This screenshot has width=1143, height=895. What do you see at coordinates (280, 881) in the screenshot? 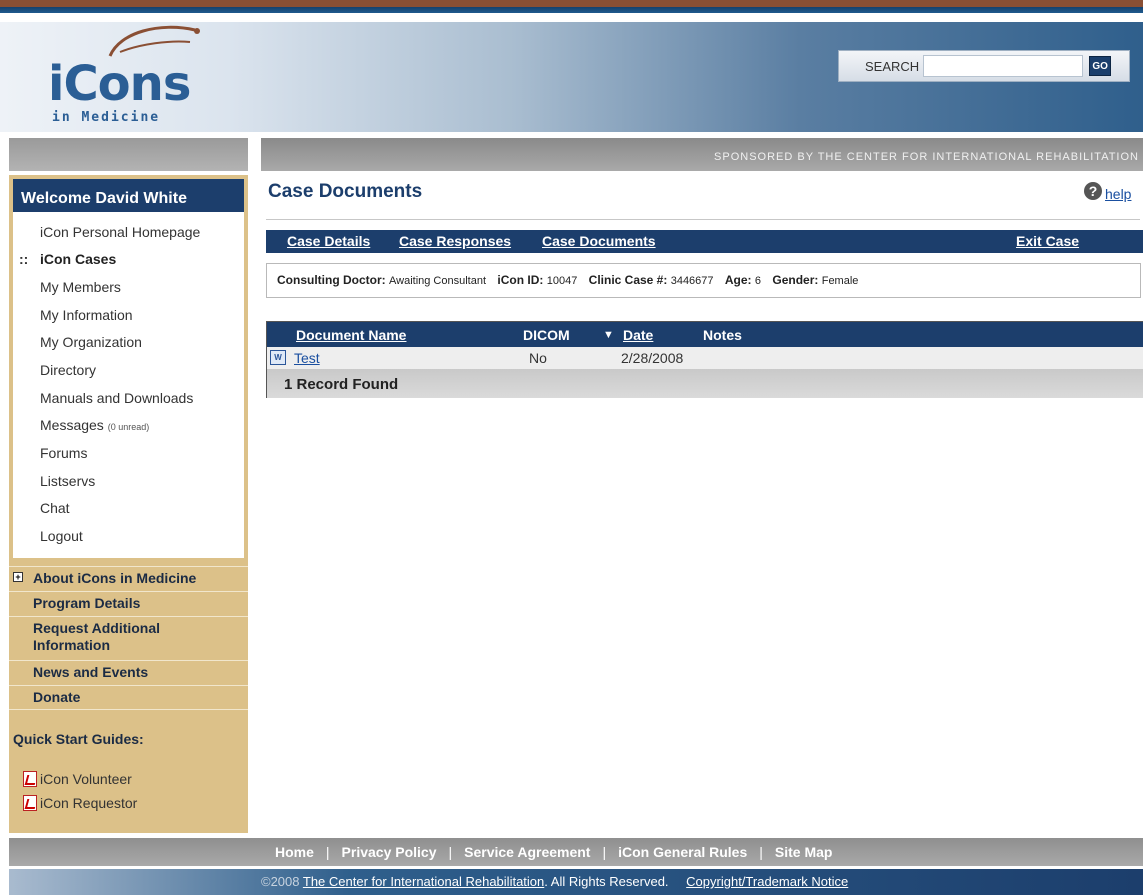
I see `copyright-year: ©2008` at bounding box center [280, 881].